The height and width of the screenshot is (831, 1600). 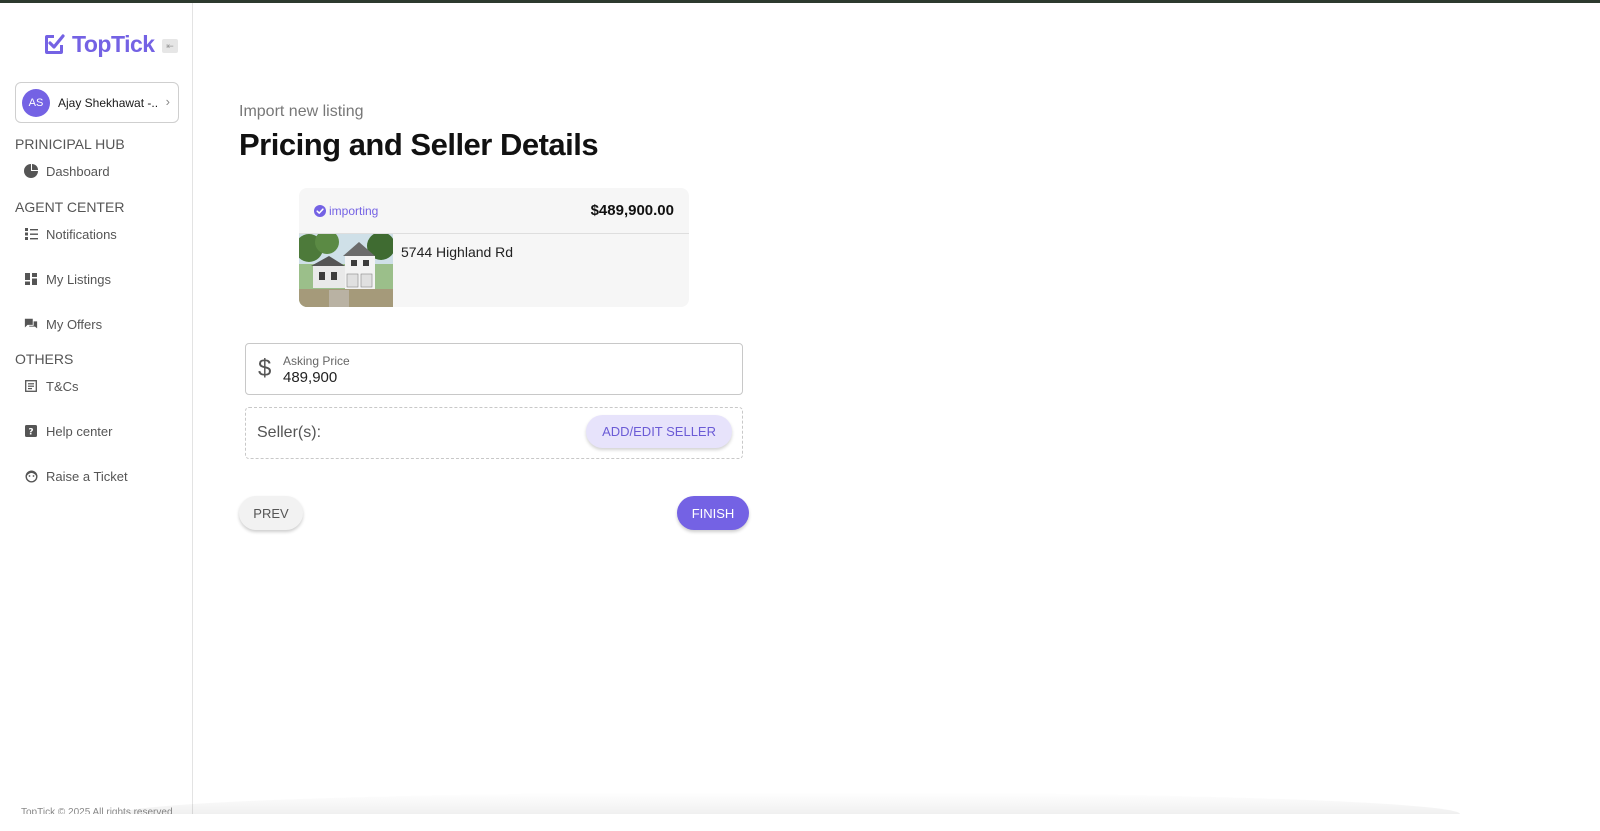 I want to click on asking-price-field: $ Asking Price, so click(x=494, y=369).